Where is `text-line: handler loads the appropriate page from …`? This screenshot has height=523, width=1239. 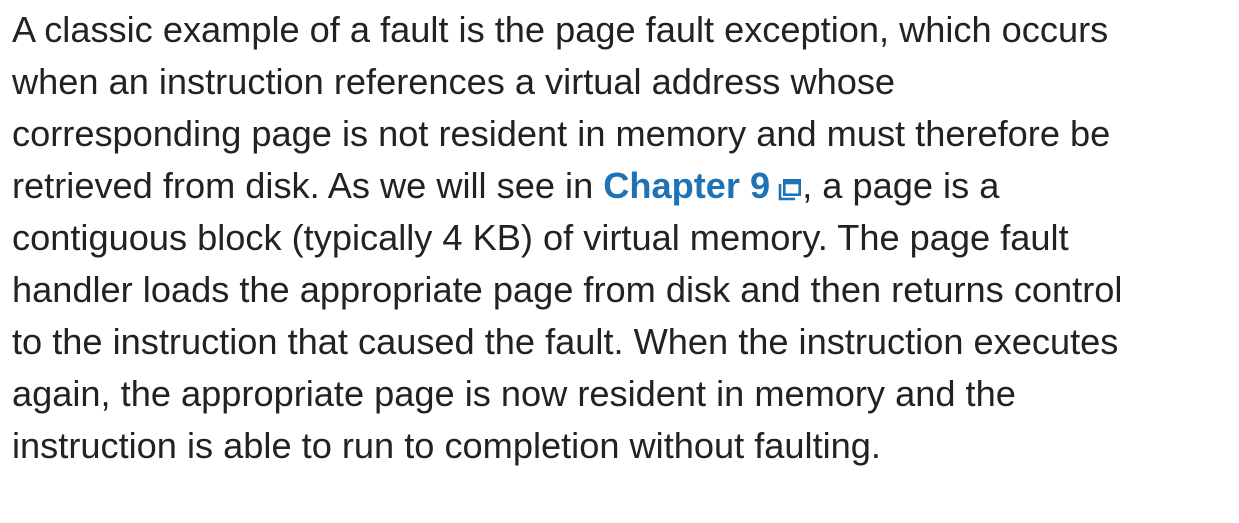 text-line: handler loads the appropriate page from … is located at coordinates (567, 289).